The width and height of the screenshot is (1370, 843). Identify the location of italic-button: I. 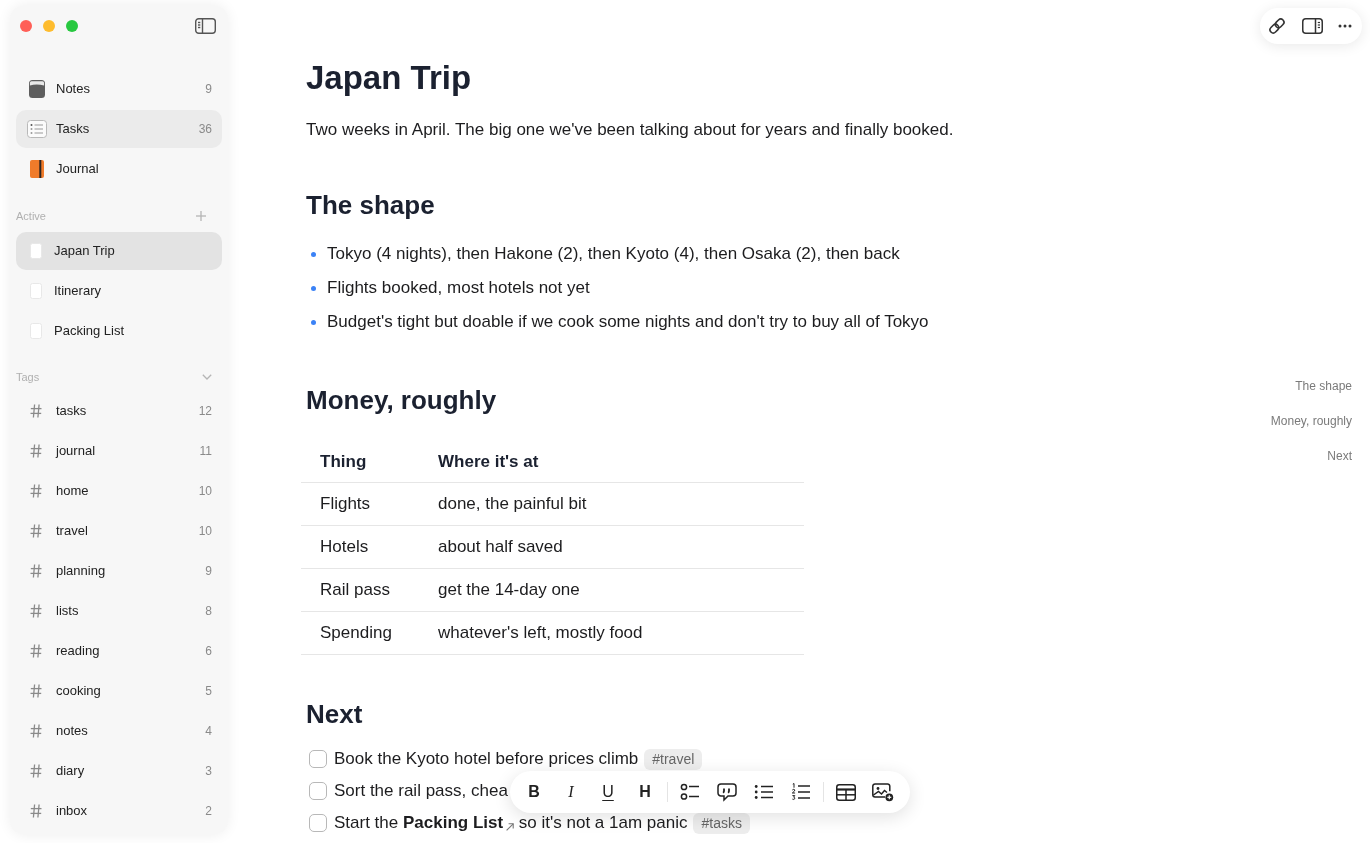
(571, 792).